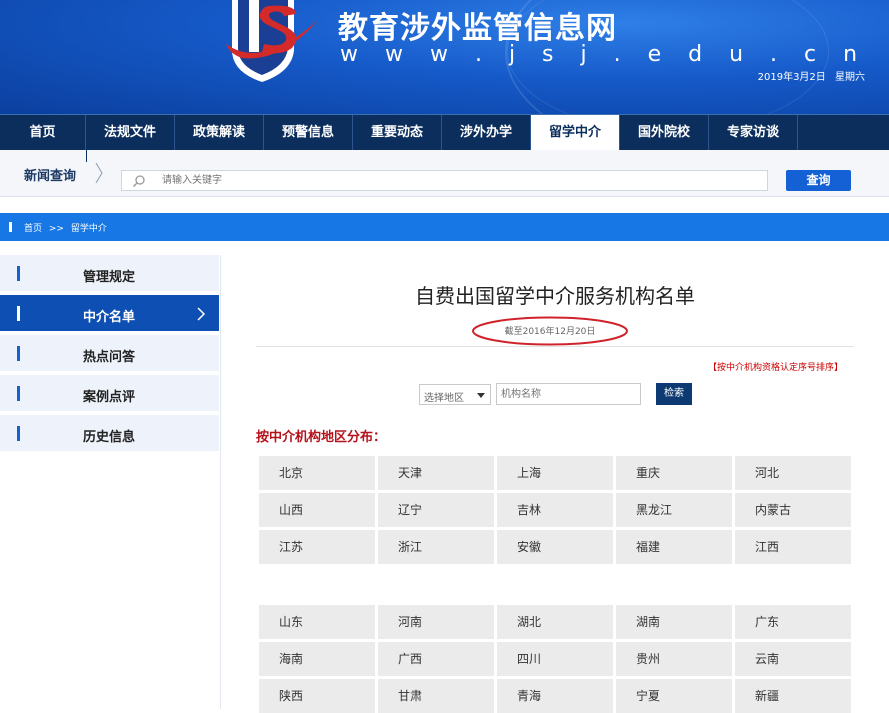  What do you see at coordinates (674, 547) in the screenshot?
I see `region-cell: 福建` at bounding box center [674, 547].